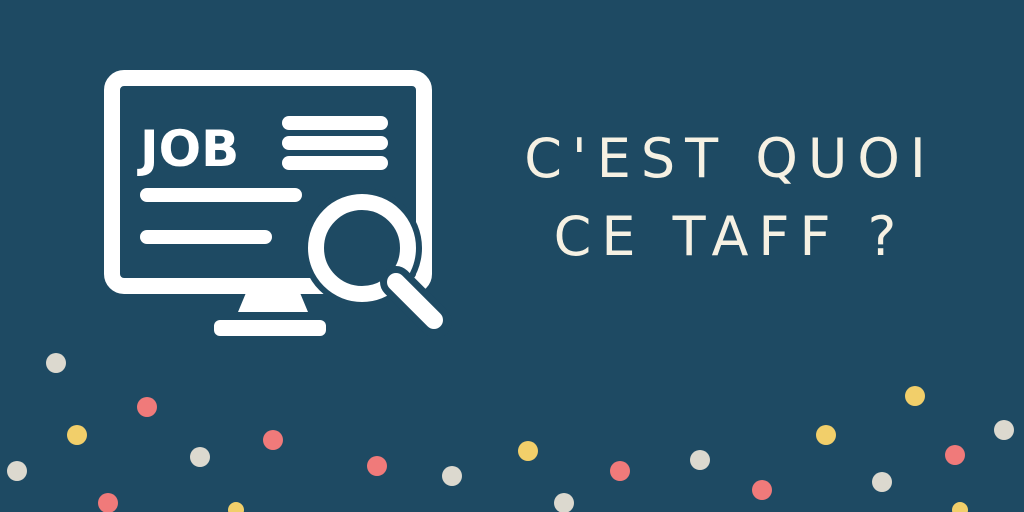  What do you see at coordinates (730, 158) in the screenshot?
I see `headline-line-1: C'EST QUOI` at bounding box center [730, 158].